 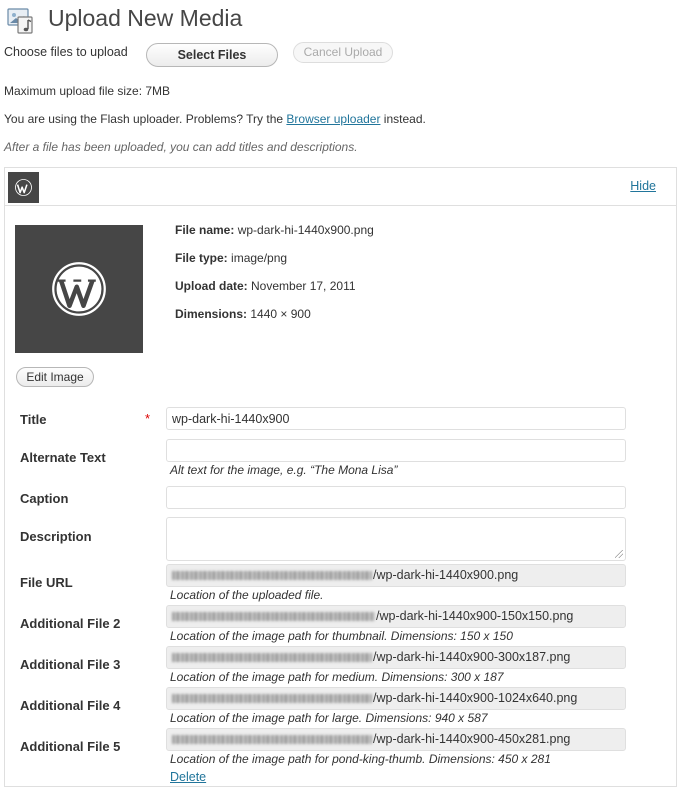 What do you see at coordinates (66, 52) in the screenshot?
I see `choose-files-label: Choose files to upload` at bounding box center [66, 52].